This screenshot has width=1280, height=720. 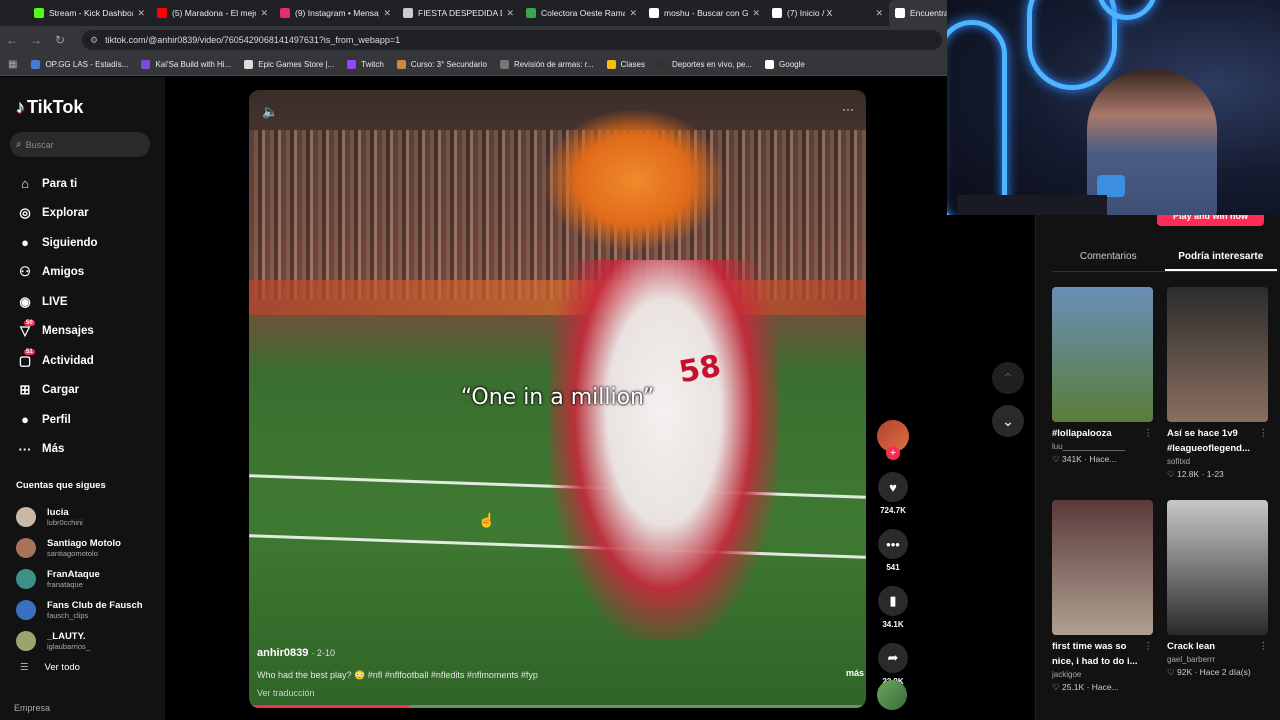 What do you see at coordinates (1032, 205) in the screenshot?
I see `streamer-keyboard` at bounding box center [1032, 205].